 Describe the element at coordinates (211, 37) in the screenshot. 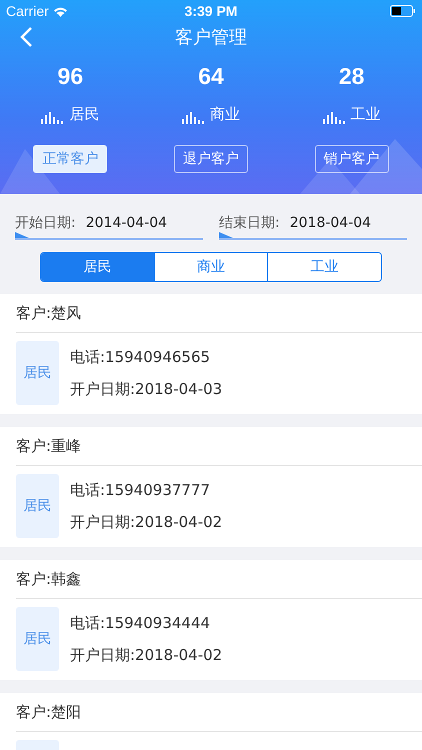

I see `page-title: 客户管理` at that location.